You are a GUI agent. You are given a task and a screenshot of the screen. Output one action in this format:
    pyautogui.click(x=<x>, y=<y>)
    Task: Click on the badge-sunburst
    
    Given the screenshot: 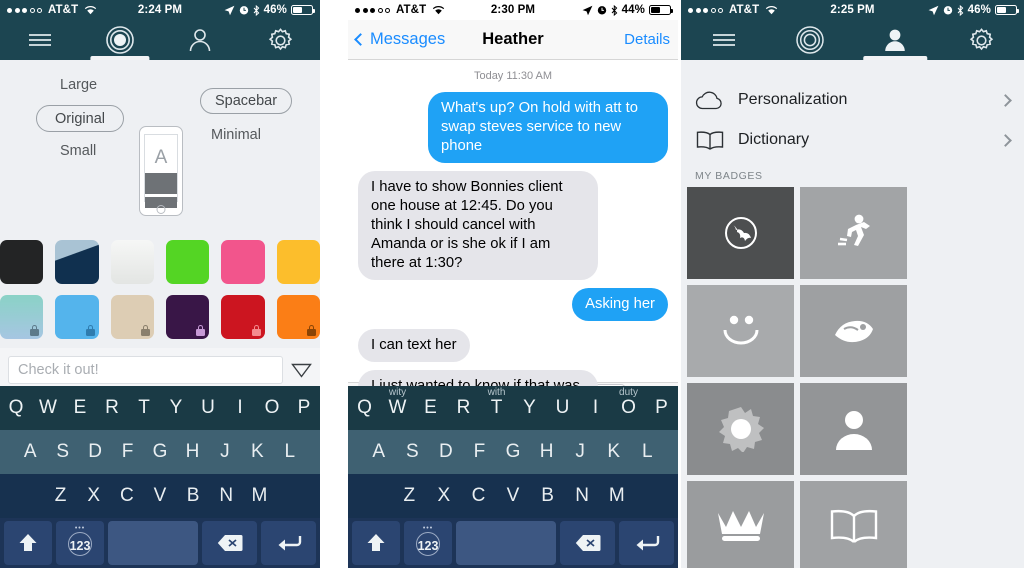 What is the action you would take?
    pyautogui.click(x=740, y=429)
    